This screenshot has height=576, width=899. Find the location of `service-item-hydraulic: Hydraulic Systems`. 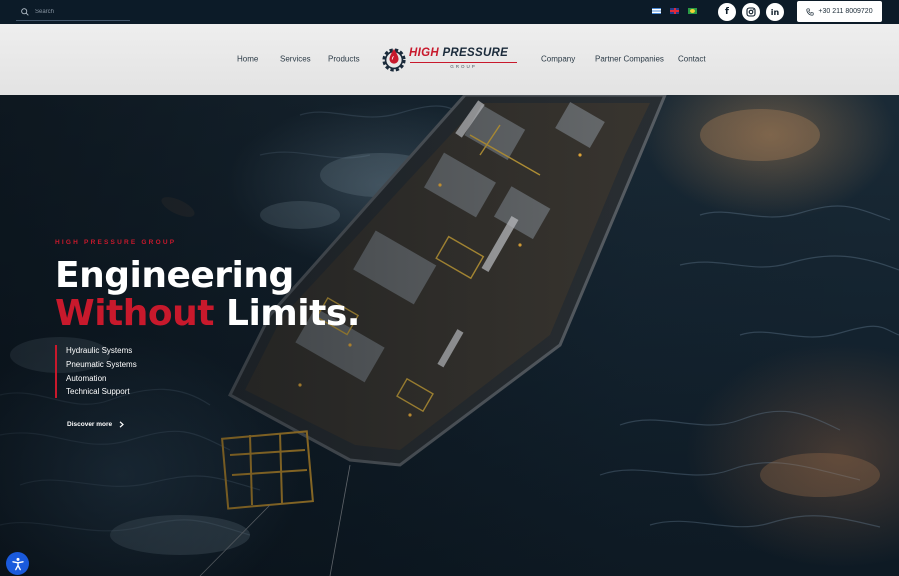

service-item-hydraulic: Hydraulic Systems is located at coordinates (99, 350).